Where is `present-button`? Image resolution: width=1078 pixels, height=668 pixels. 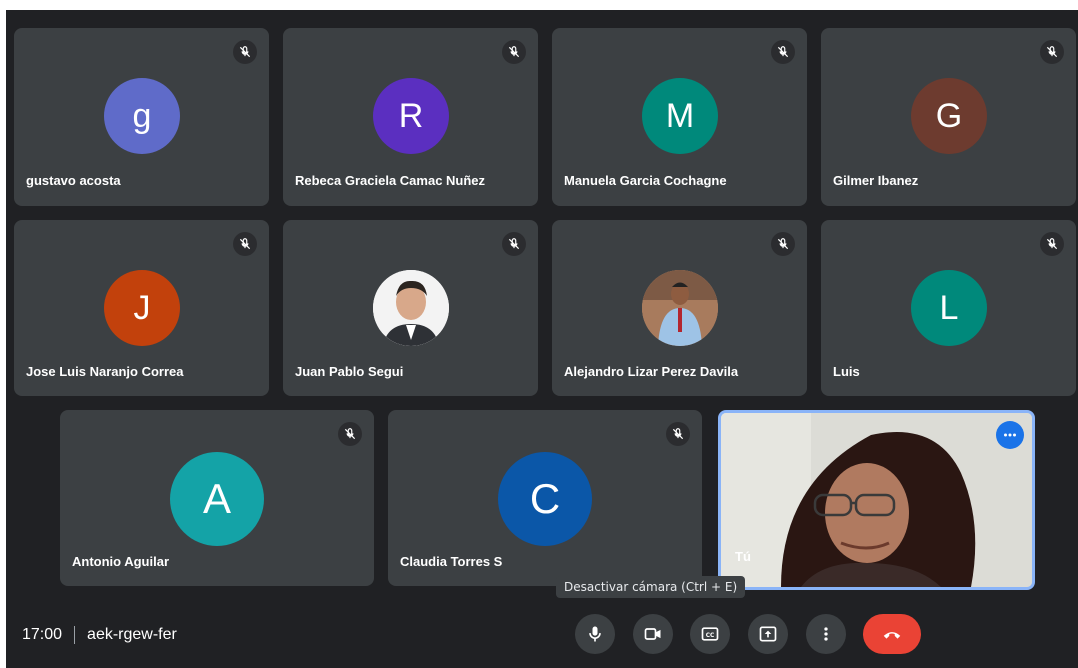 present-button is located at coordinates (768, 634).